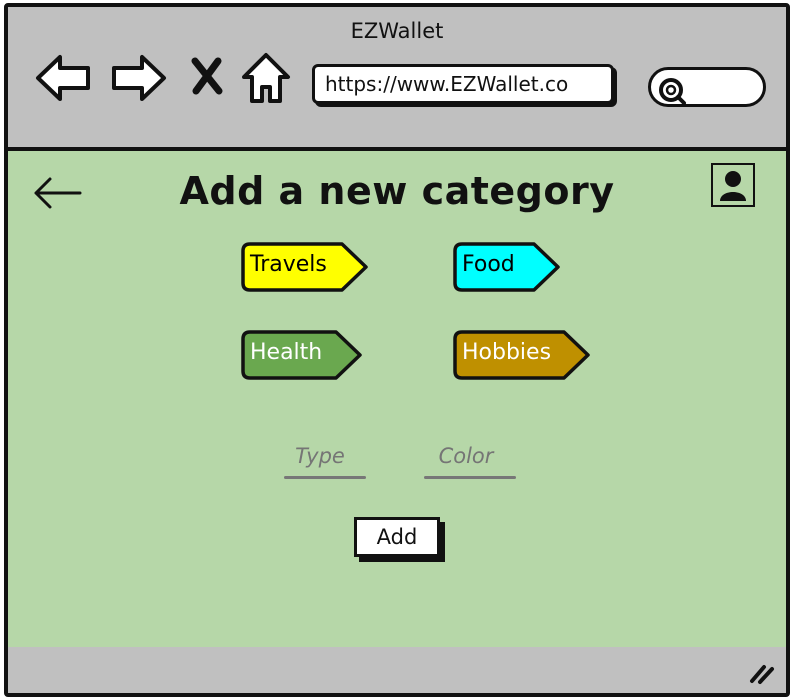 The height and width of the screenshot is (697, 790). Describe the element at coordinates (507, 352) in the screenshot. I see `category-label: Hobbies` at that location.